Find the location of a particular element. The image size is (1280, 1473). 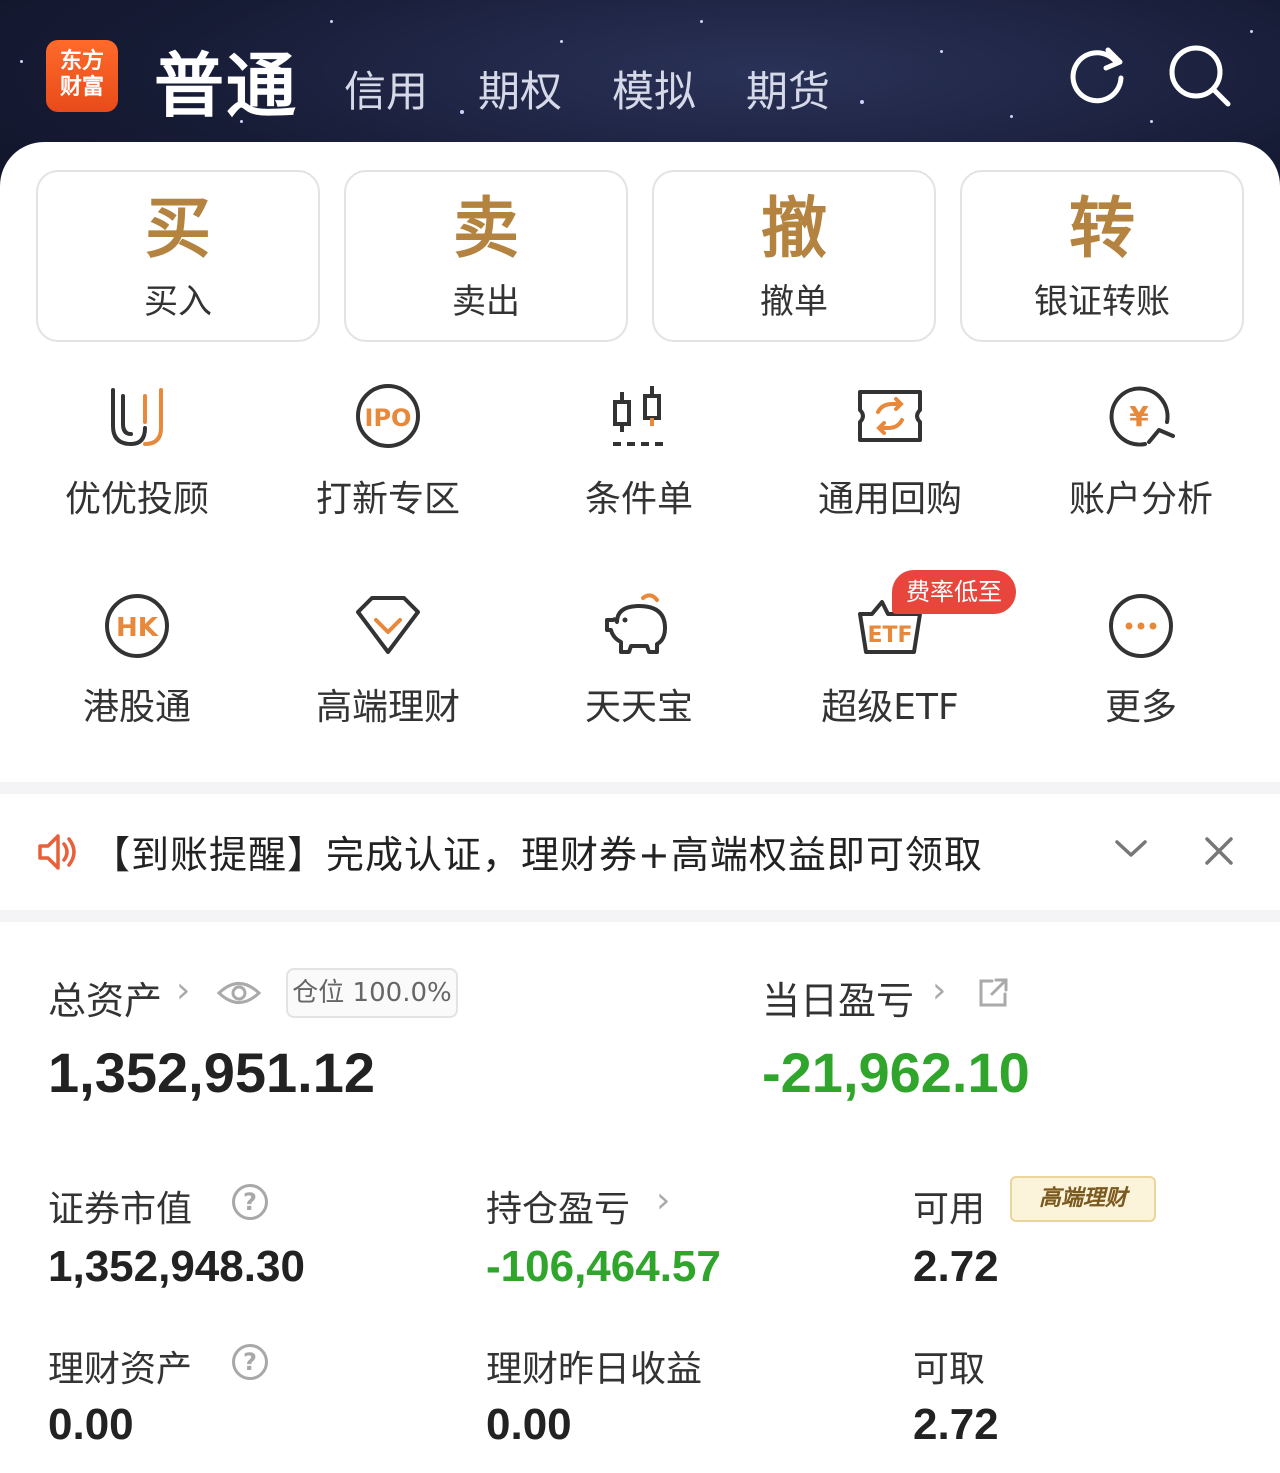

speaker-icon is located at coordinates (57, 852).